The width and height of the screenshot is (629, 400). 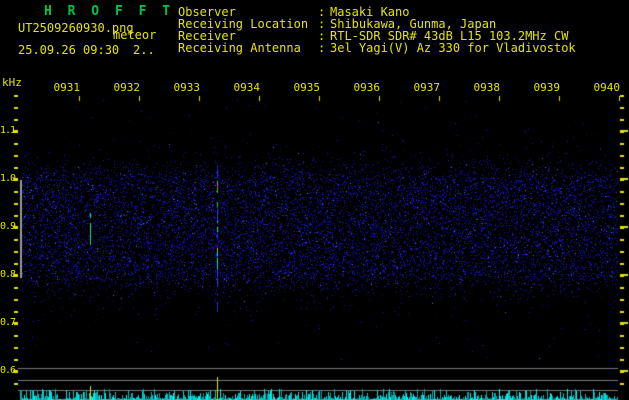 What do you see at coordinates (8, 130) in the screenshot?
I see `y-tick-label: 1.1` at bounding box center [8, 130].